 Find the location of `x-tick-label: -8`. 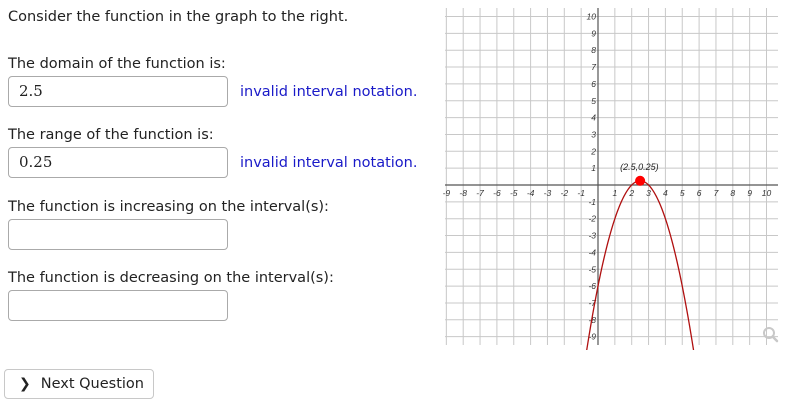

x-tick-label: -8 is located at coordinates (463, 193).